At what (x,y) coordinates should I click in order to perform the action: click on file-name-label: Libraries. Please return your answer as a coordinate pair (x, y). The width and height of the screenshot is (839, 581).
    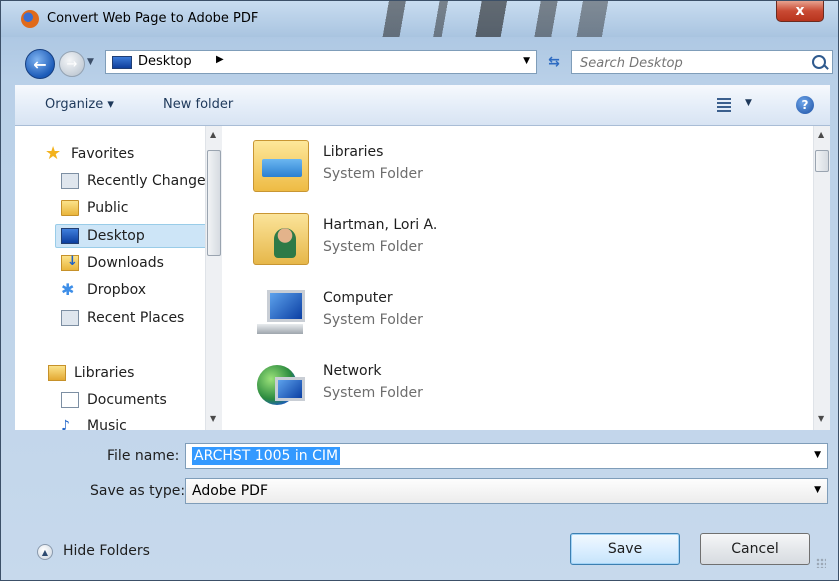
    Looking at the image, I should click on (353, 152).